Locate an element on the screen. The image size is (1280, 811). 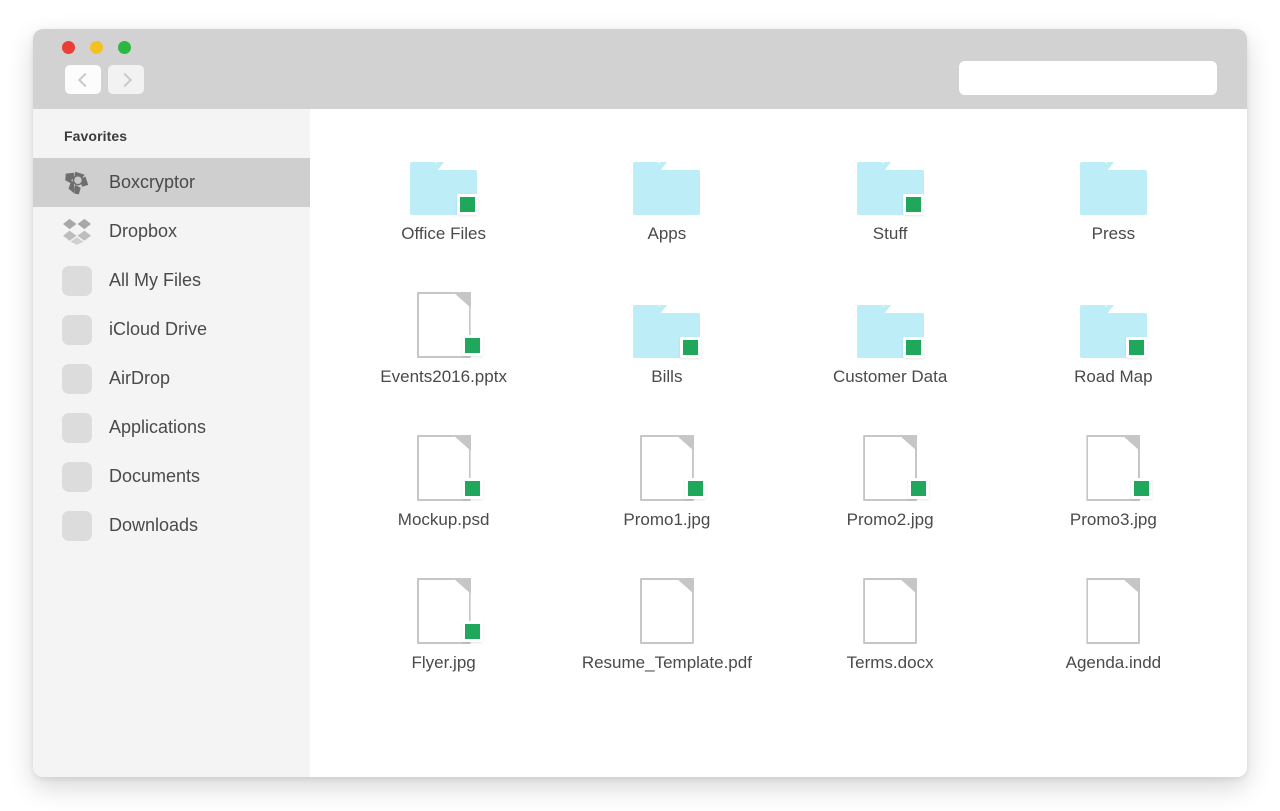
sidebar-item-label: AirDrop is located at coordinates (140, 378).